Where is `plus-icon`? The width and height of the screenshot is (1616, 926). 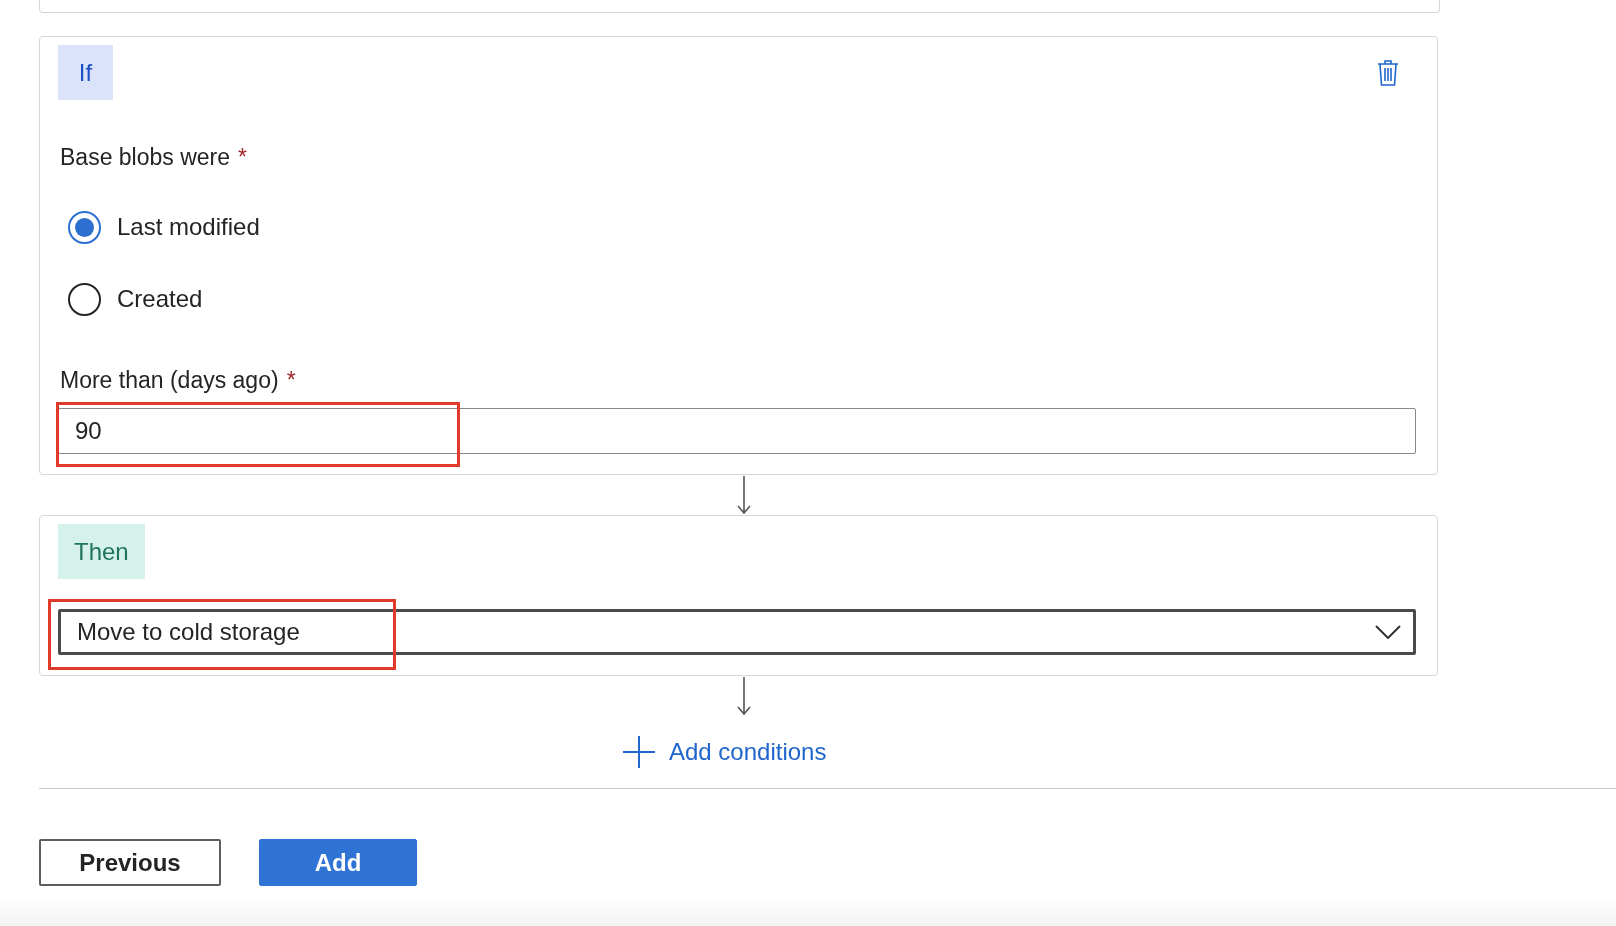
plus-icon is located at coordinates (639, 752).